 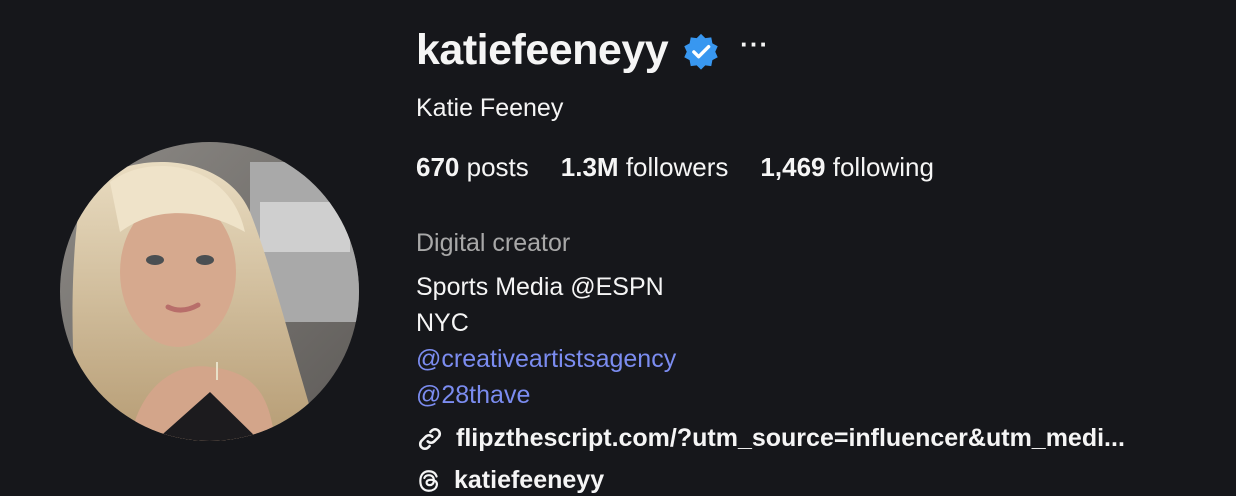 I want to click on bio-line: Sports Media @ESPN, so click(x=540, y=287).